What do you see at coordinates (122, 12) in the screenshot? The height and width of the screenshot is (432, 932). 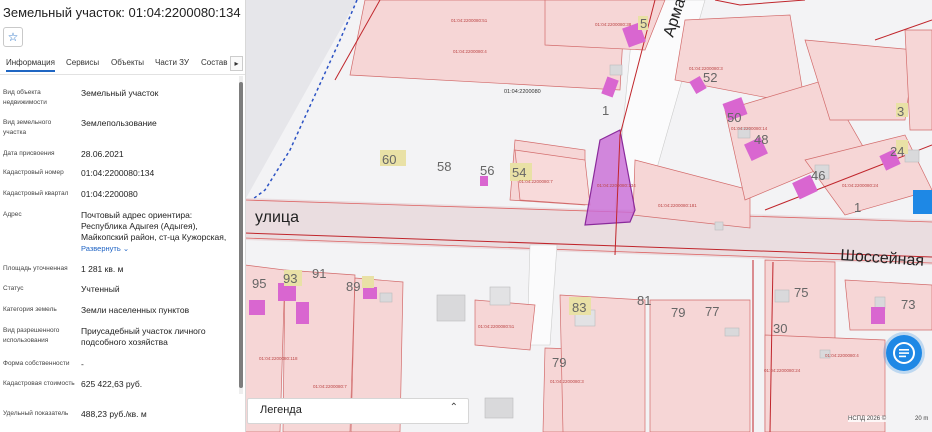 I see `panel-title: Земельный участок: 01:04:2200080:134` at bounding box center [122, 12].